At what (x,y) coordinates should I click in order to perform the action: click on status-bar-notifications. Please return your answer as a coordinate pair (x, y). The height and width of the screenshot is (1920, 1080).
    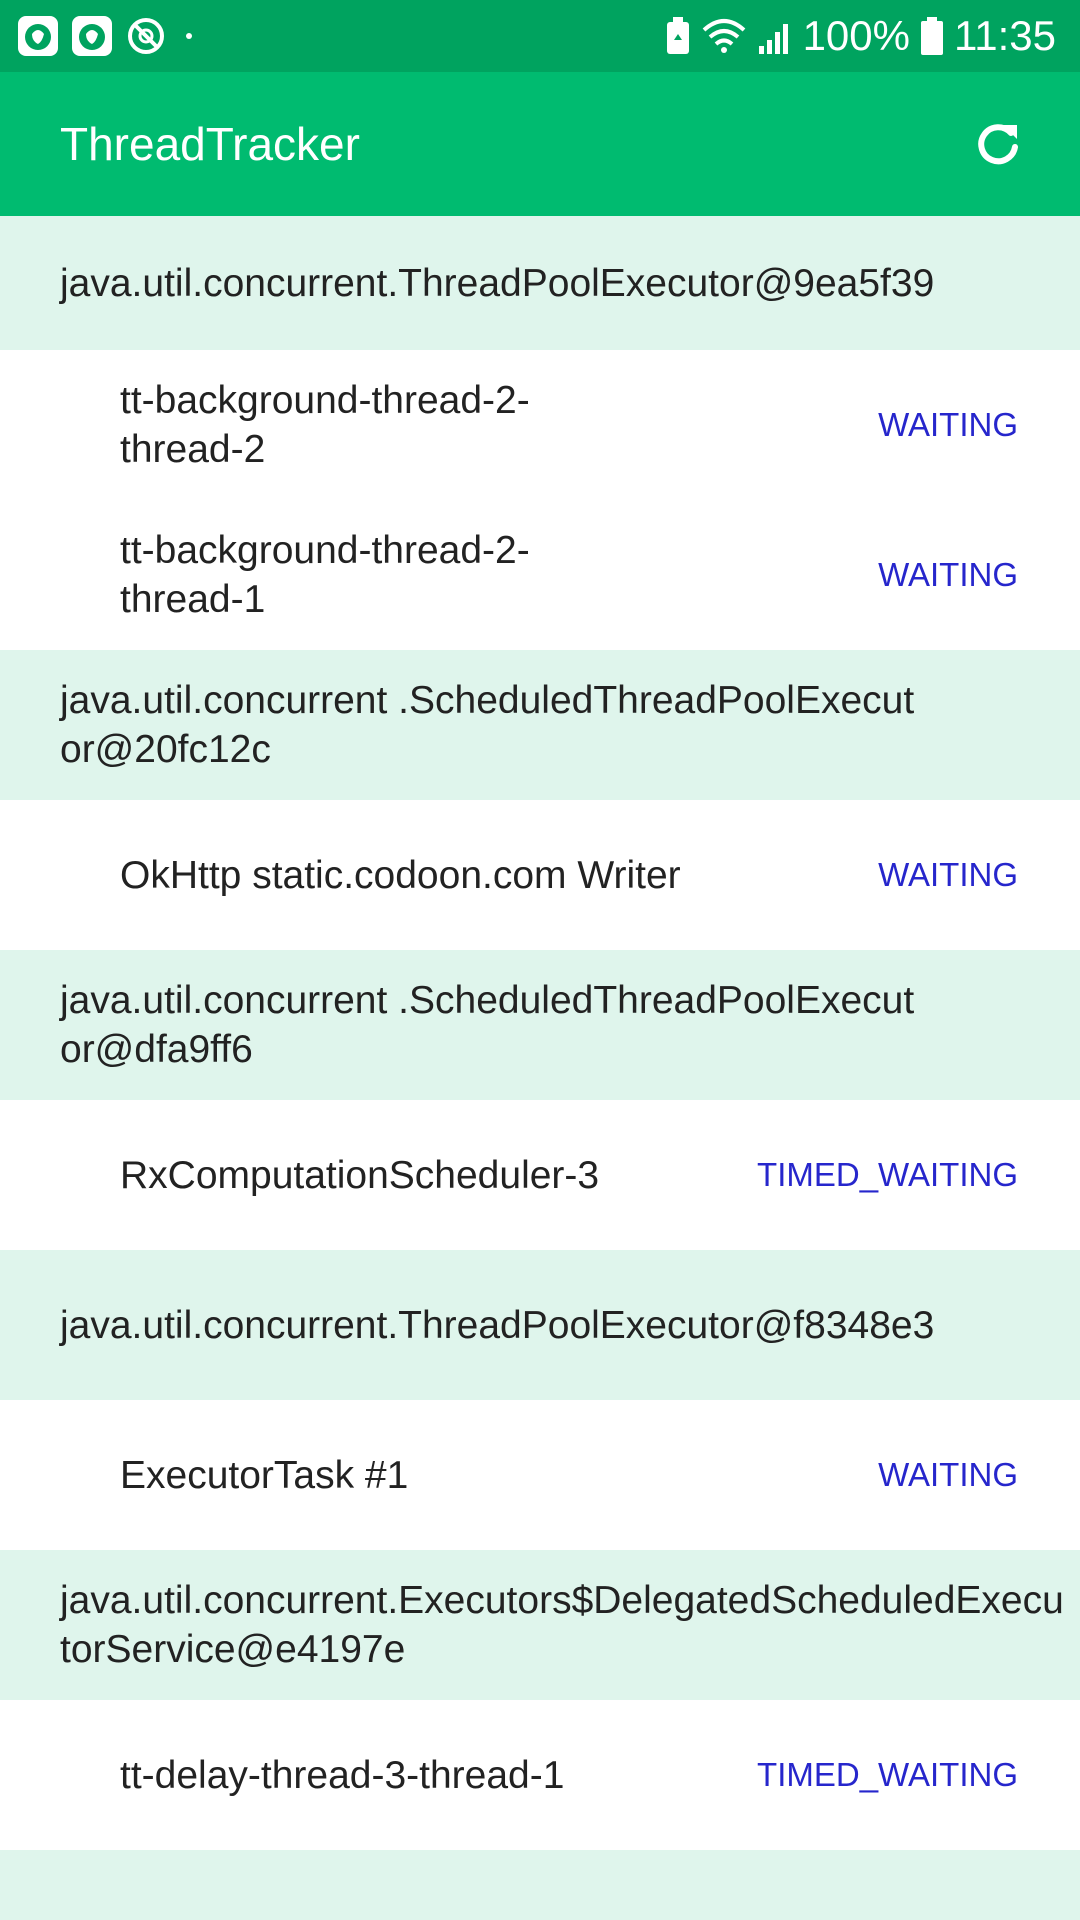
    Looking at the image, I should click on (105, 36).